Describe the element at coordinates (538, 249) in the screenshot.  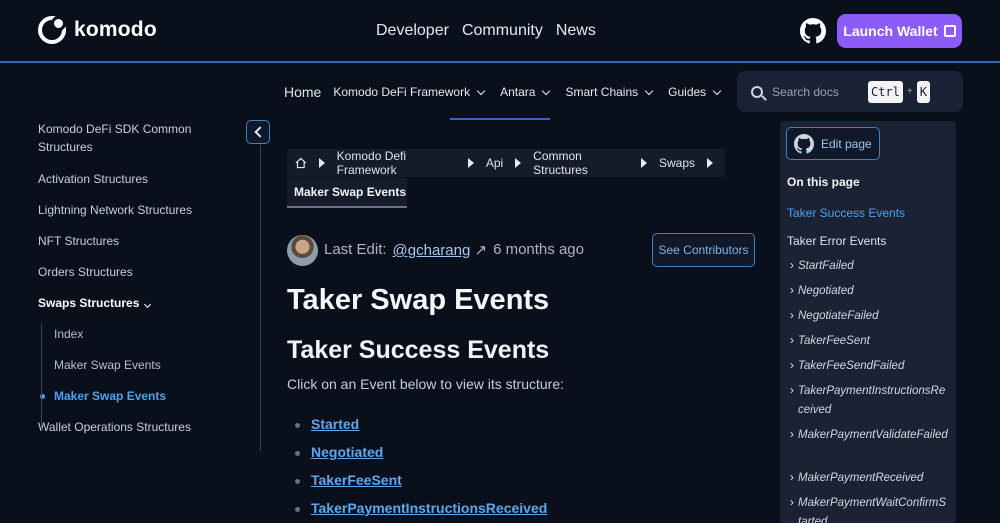
I see `last-edit-time: 6 months ago` at that location.